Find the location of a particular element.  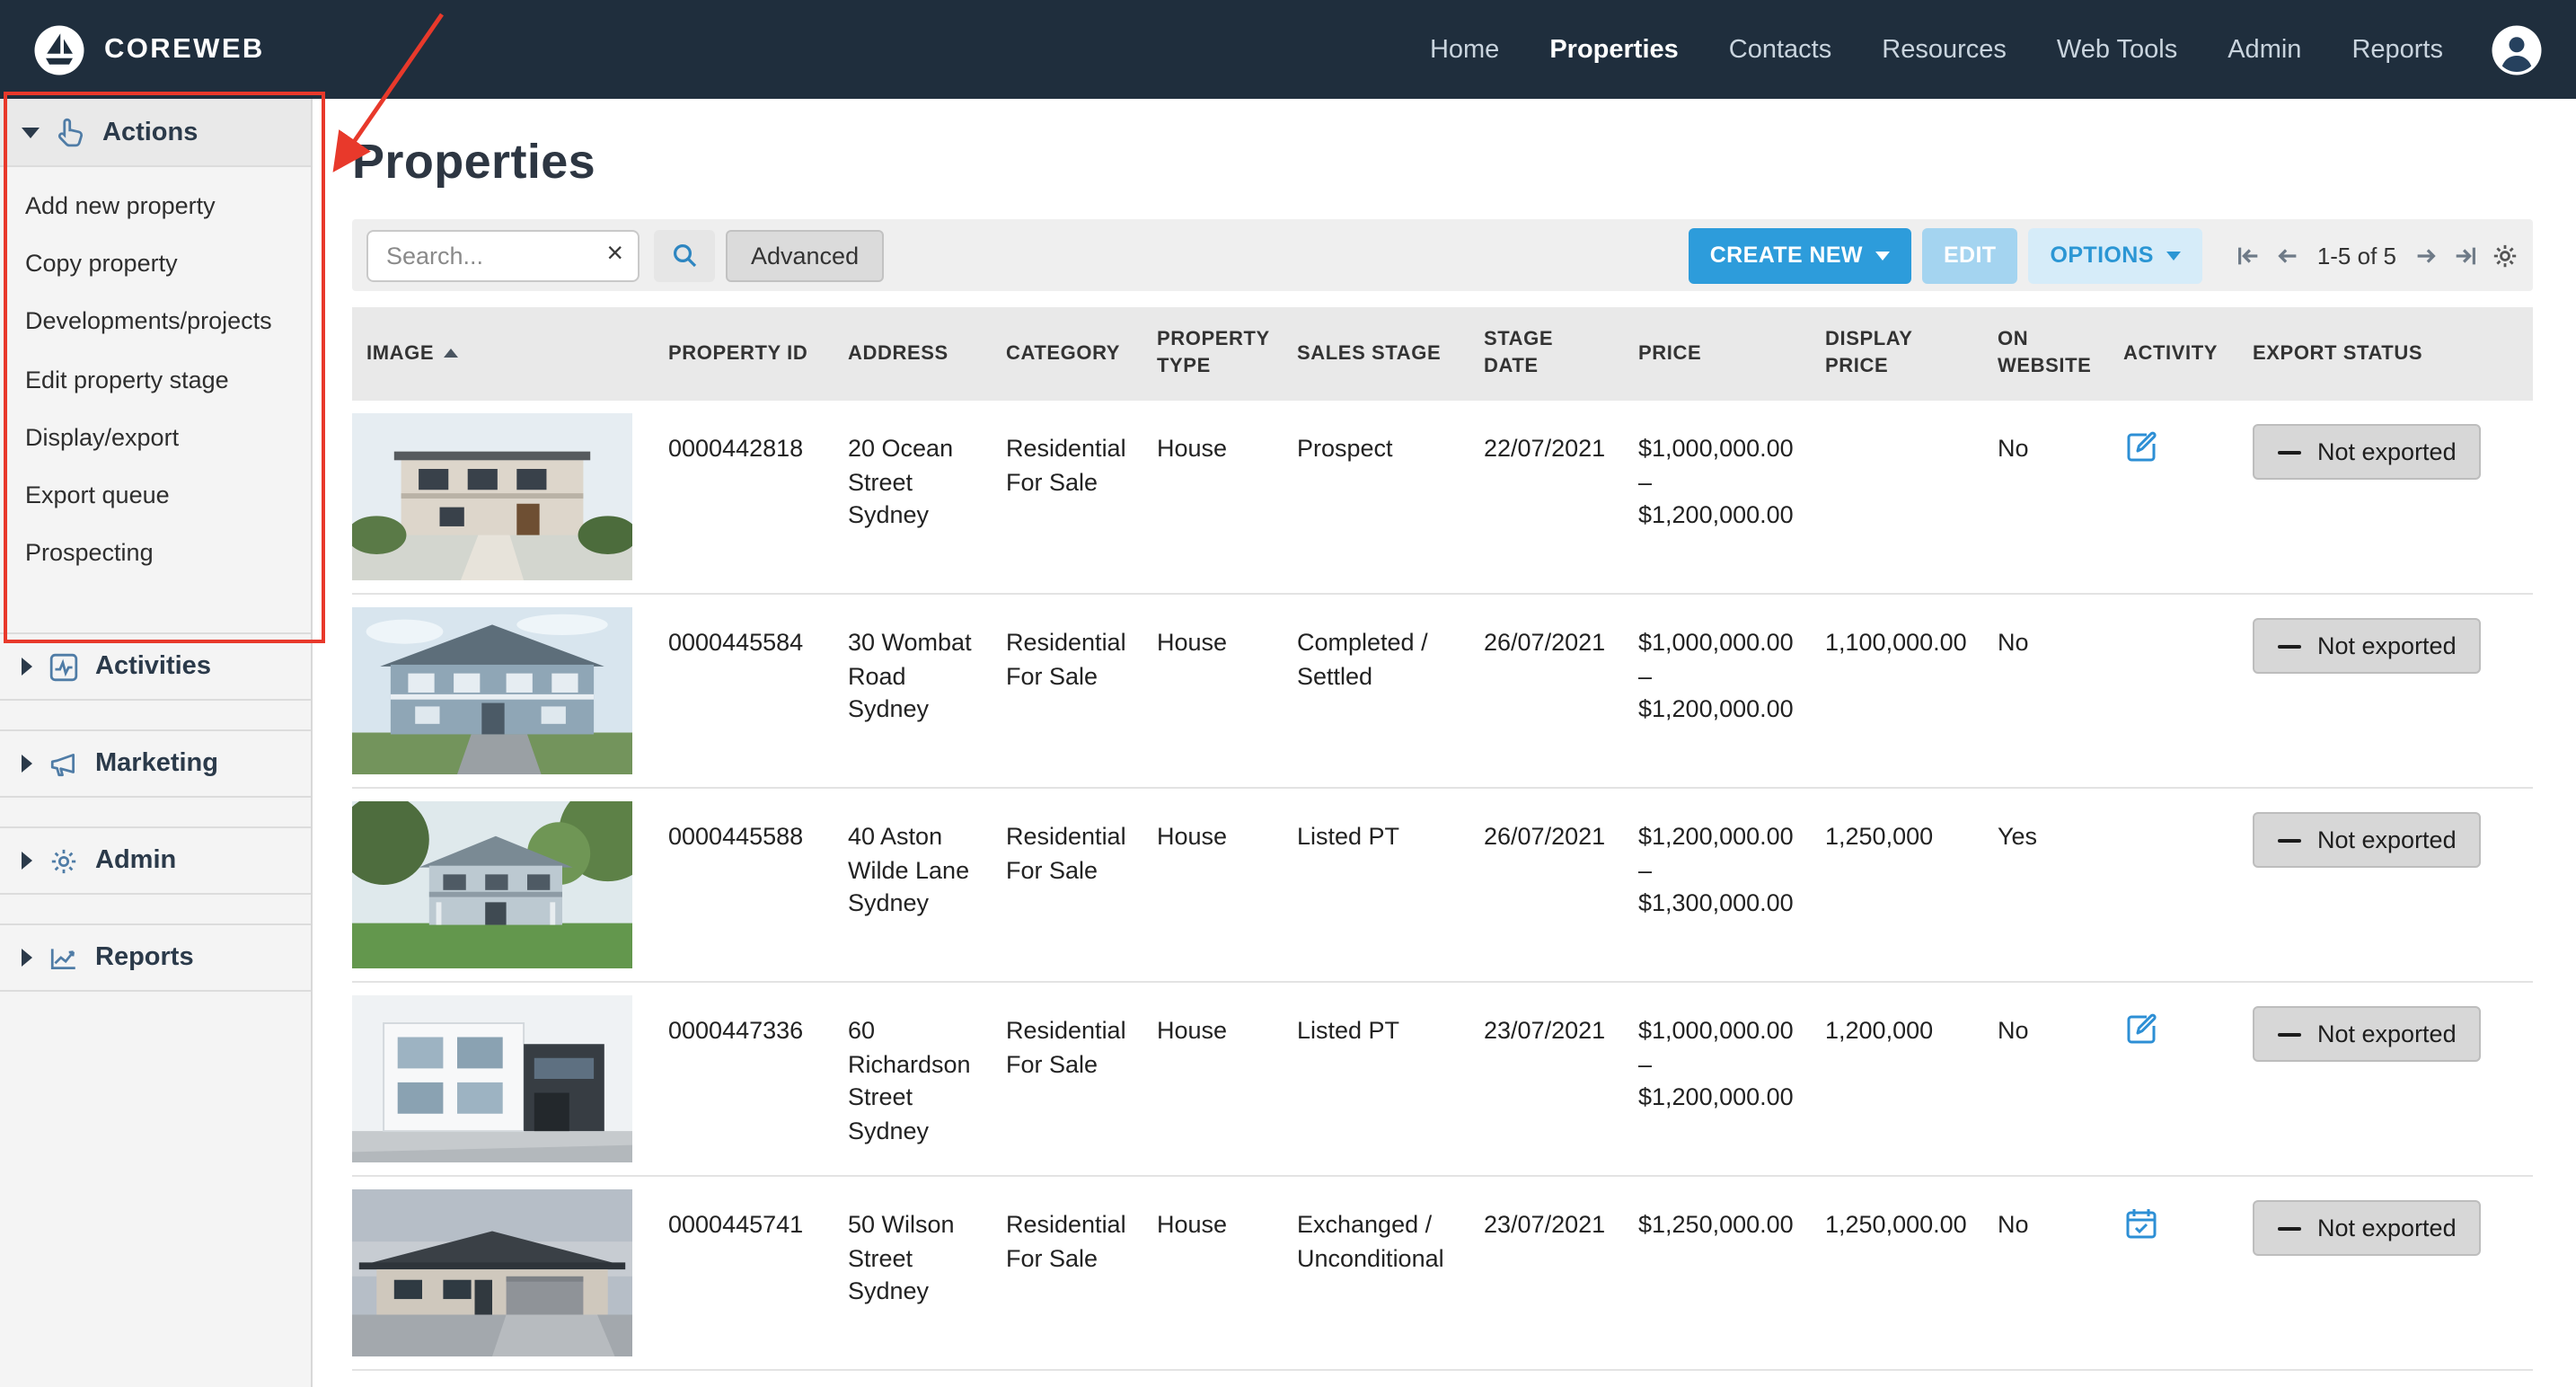

last-page-button is located at coordinates (2465, 255).